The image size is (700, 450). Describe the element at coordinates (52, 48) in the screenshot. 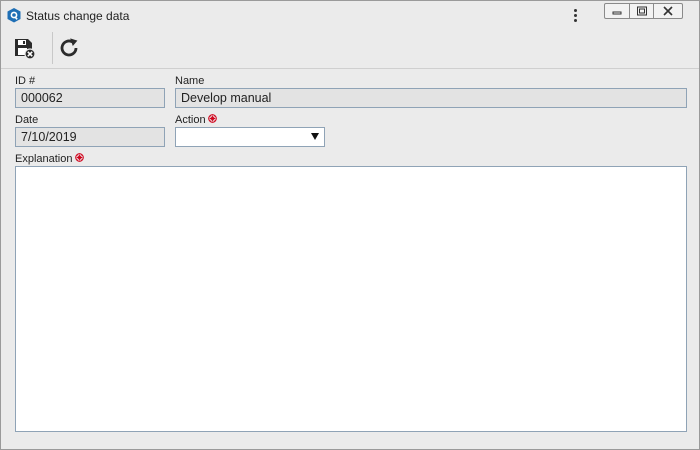

I see `toolbar-separator` at that location.